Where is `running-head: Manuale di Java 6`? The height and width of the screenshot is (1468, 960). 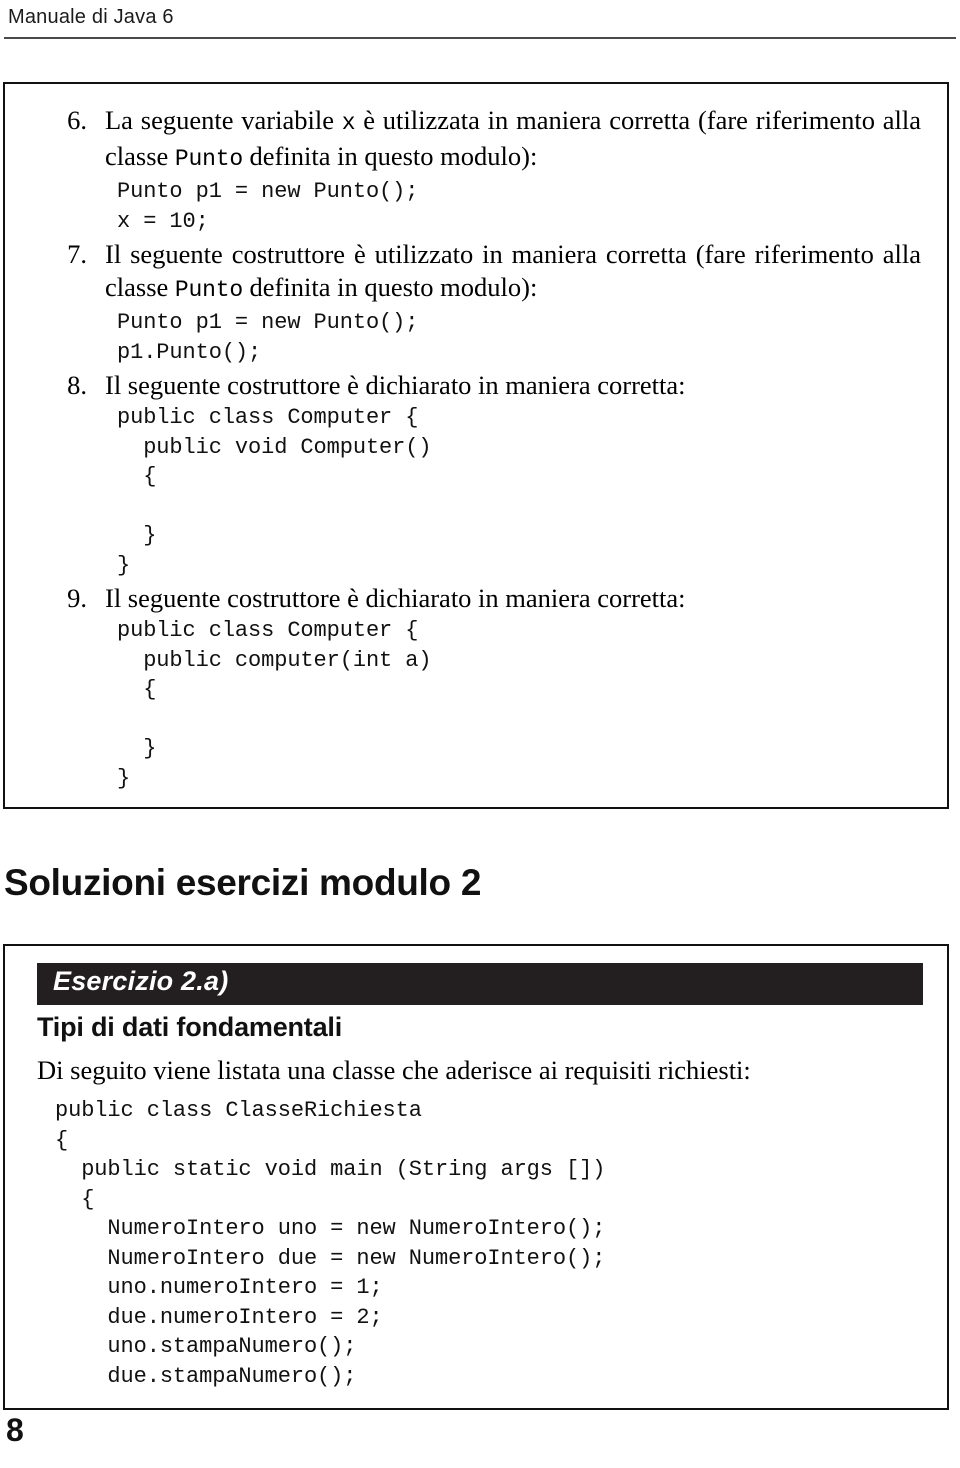 running-head: Manuale di Java 6 is located at coordinates (91, 17).